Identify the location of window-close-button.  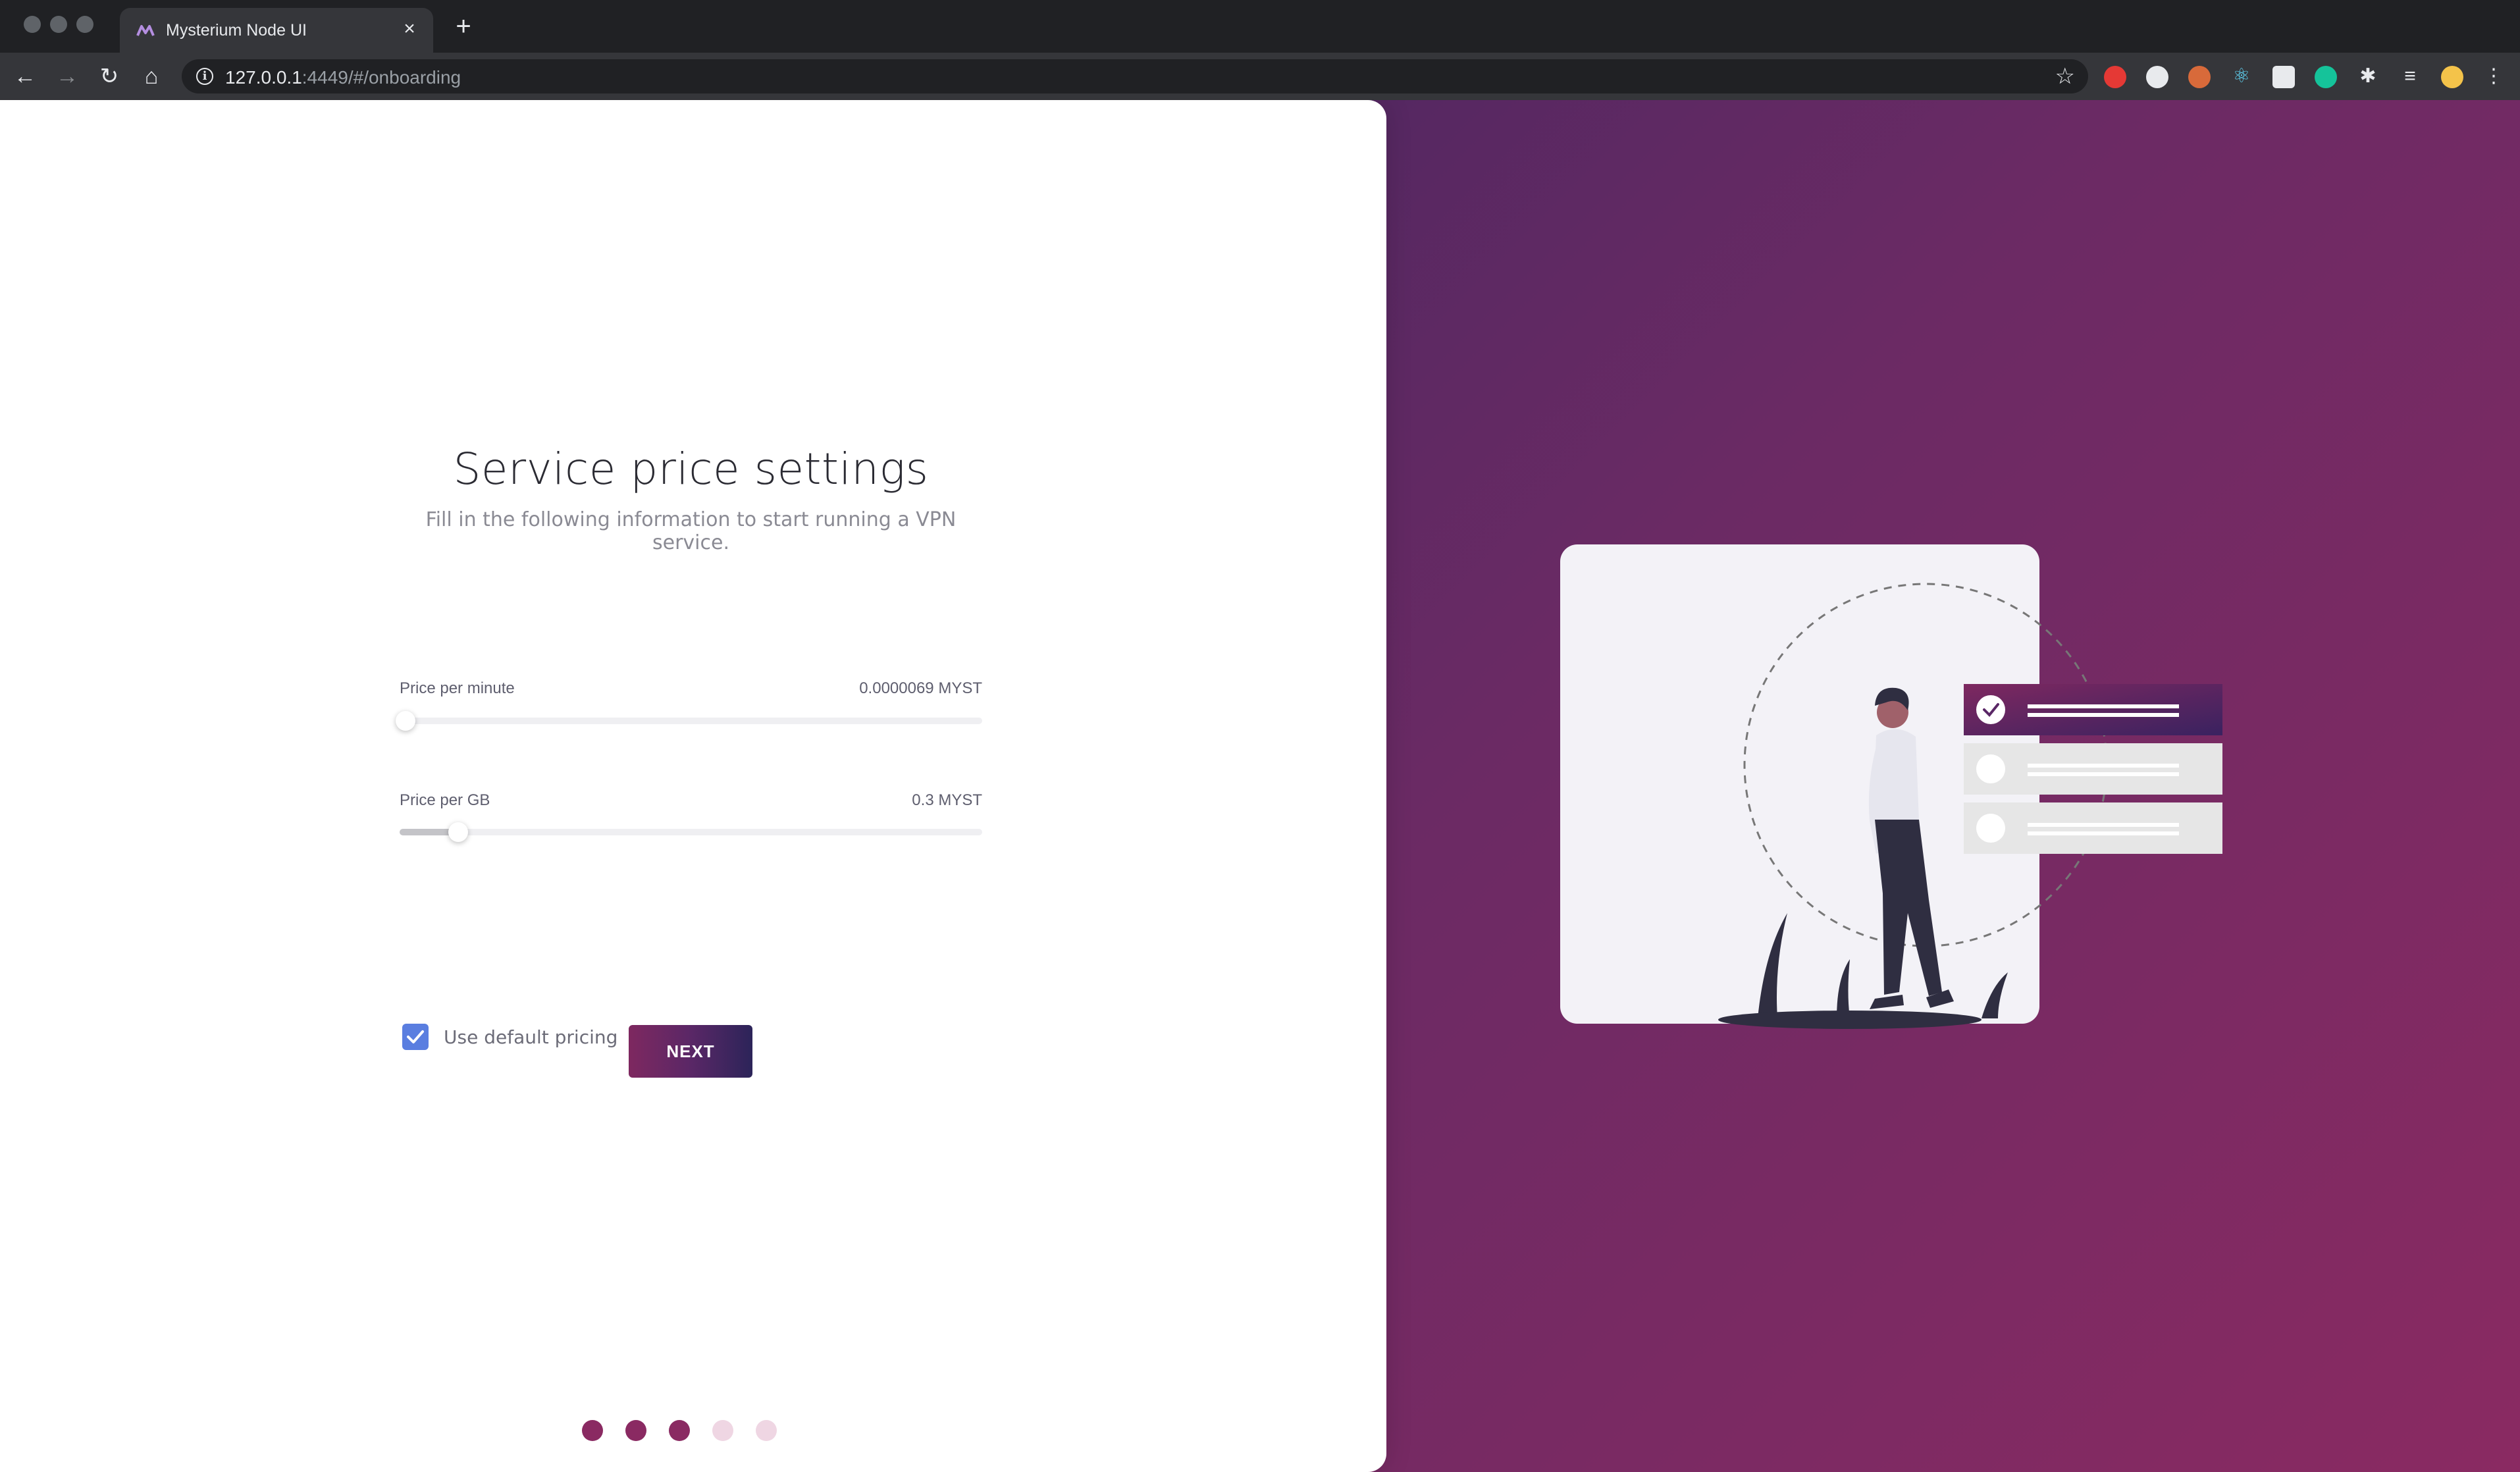
(32, 25).